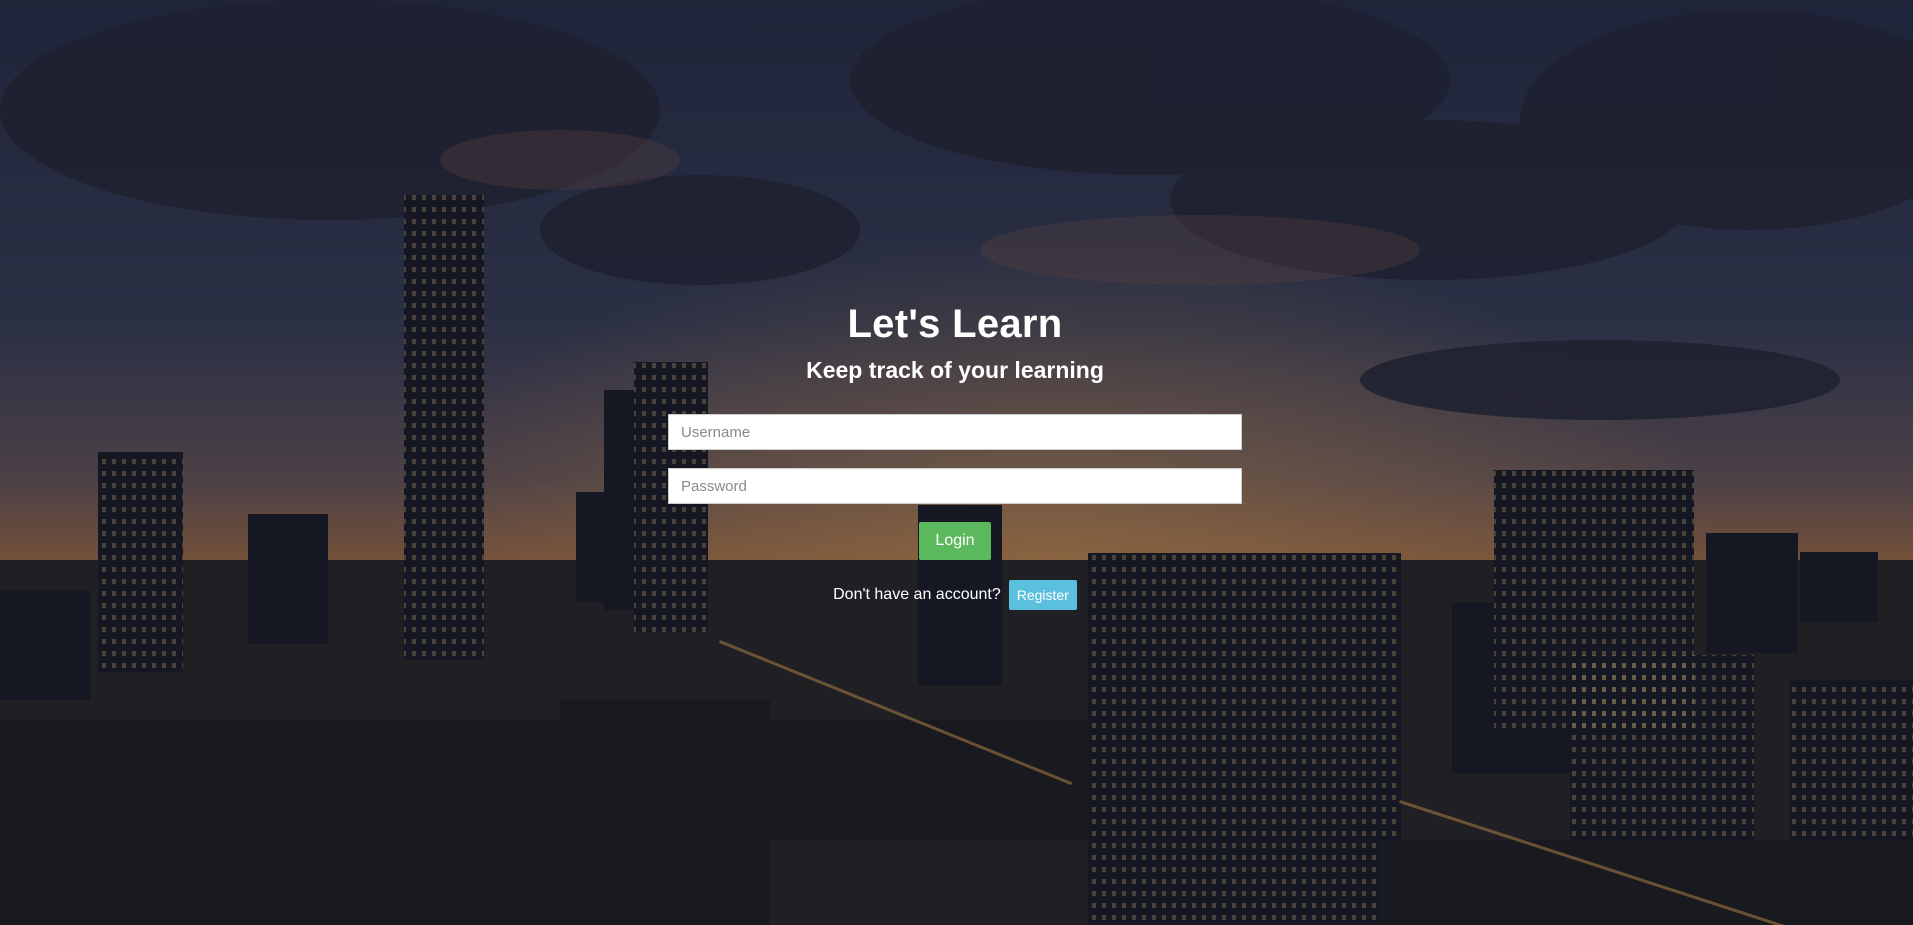 The width and height of the screenshot is (1913, 925). I want to click on register-button: Register, so click(1042, 595).